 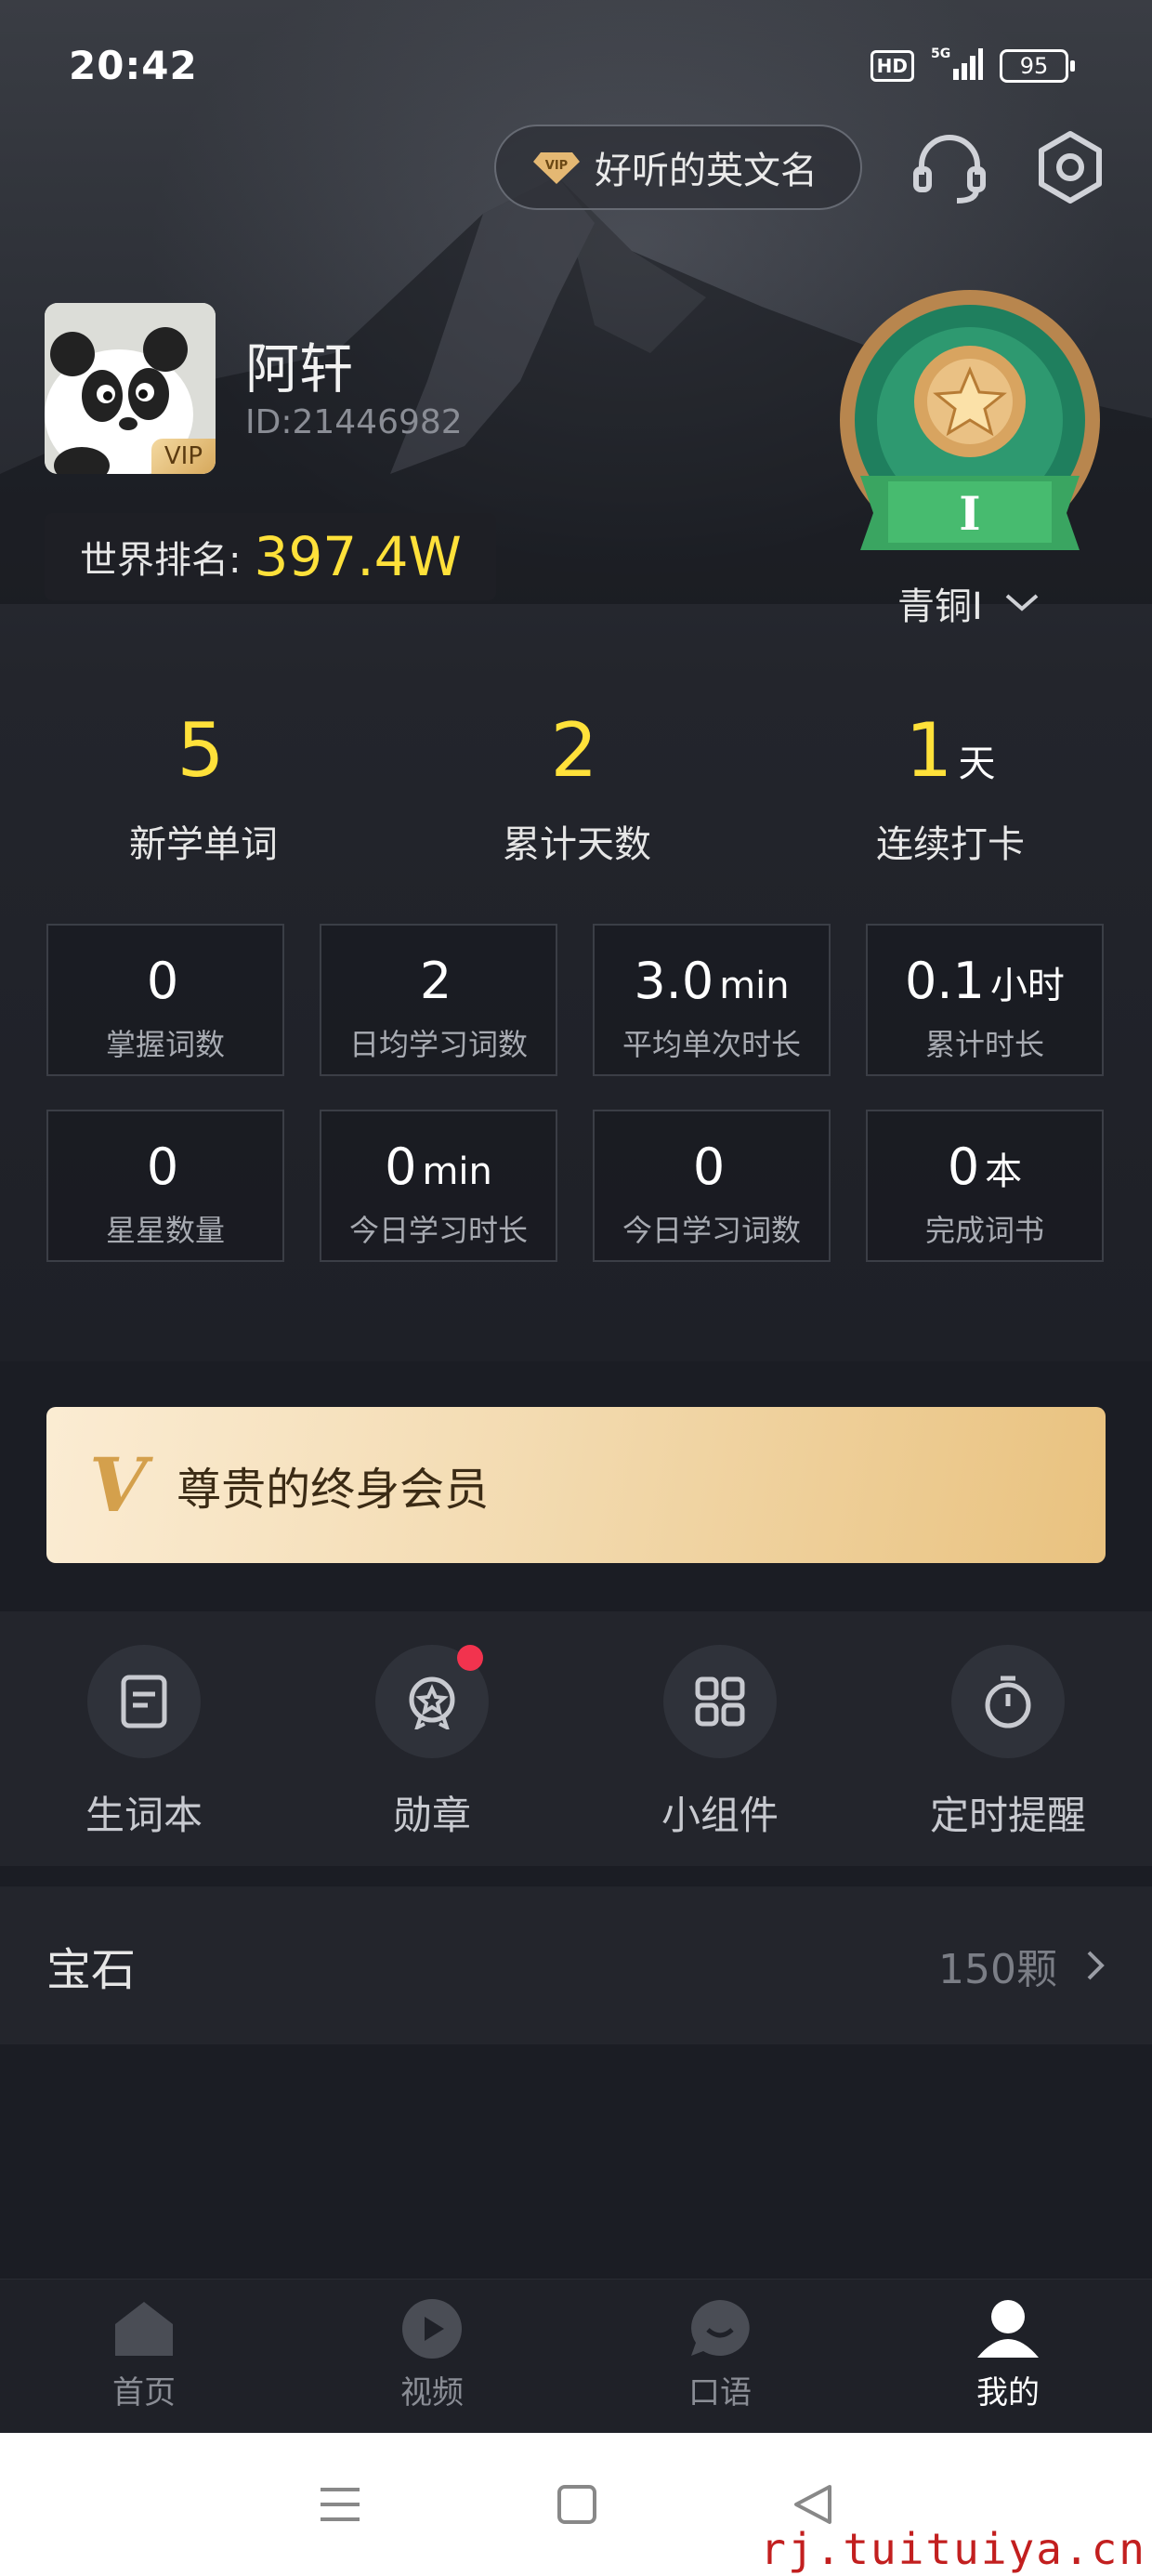 What do you see at coordinates (144, 1738) in the screenshot?
I see `vocab-book-button: 生词本` at bounding box center [144, 1738].